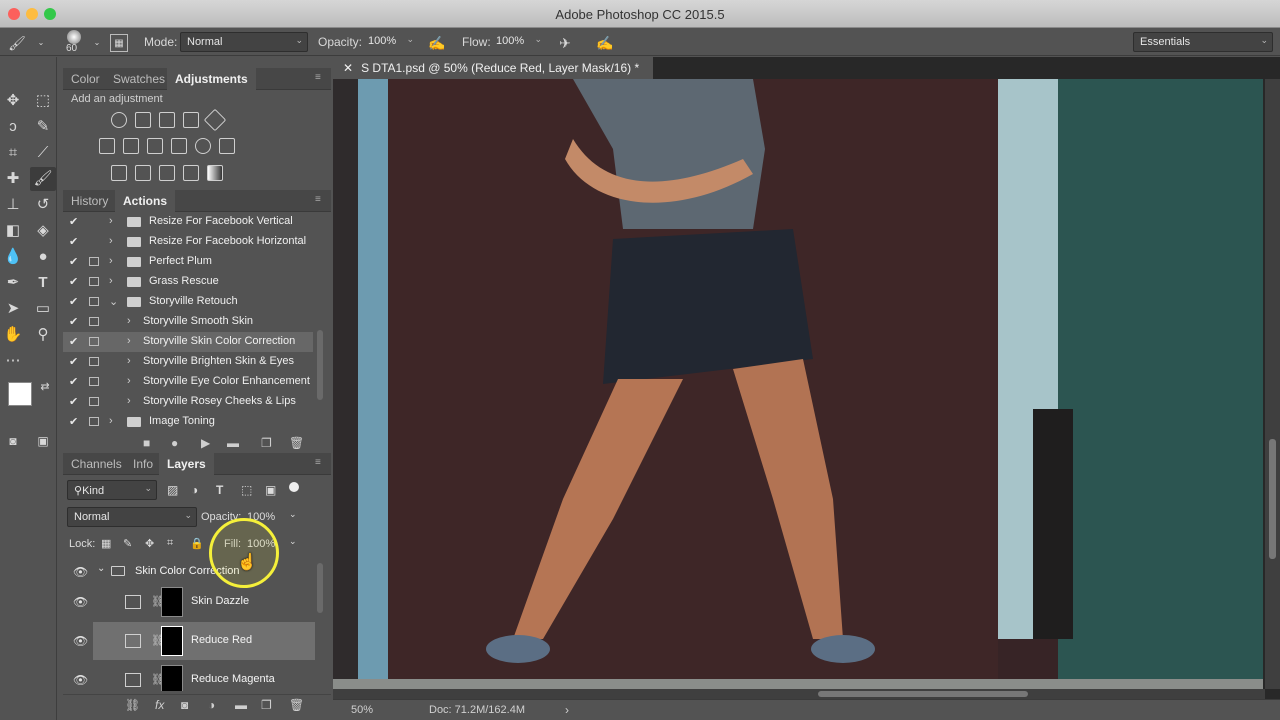 Image resolution: width=1280 pixels, height=720 pixels. Describe the element at coordinates (159, 705) in the screenshot. I see `fx-icon: fx` at that location.